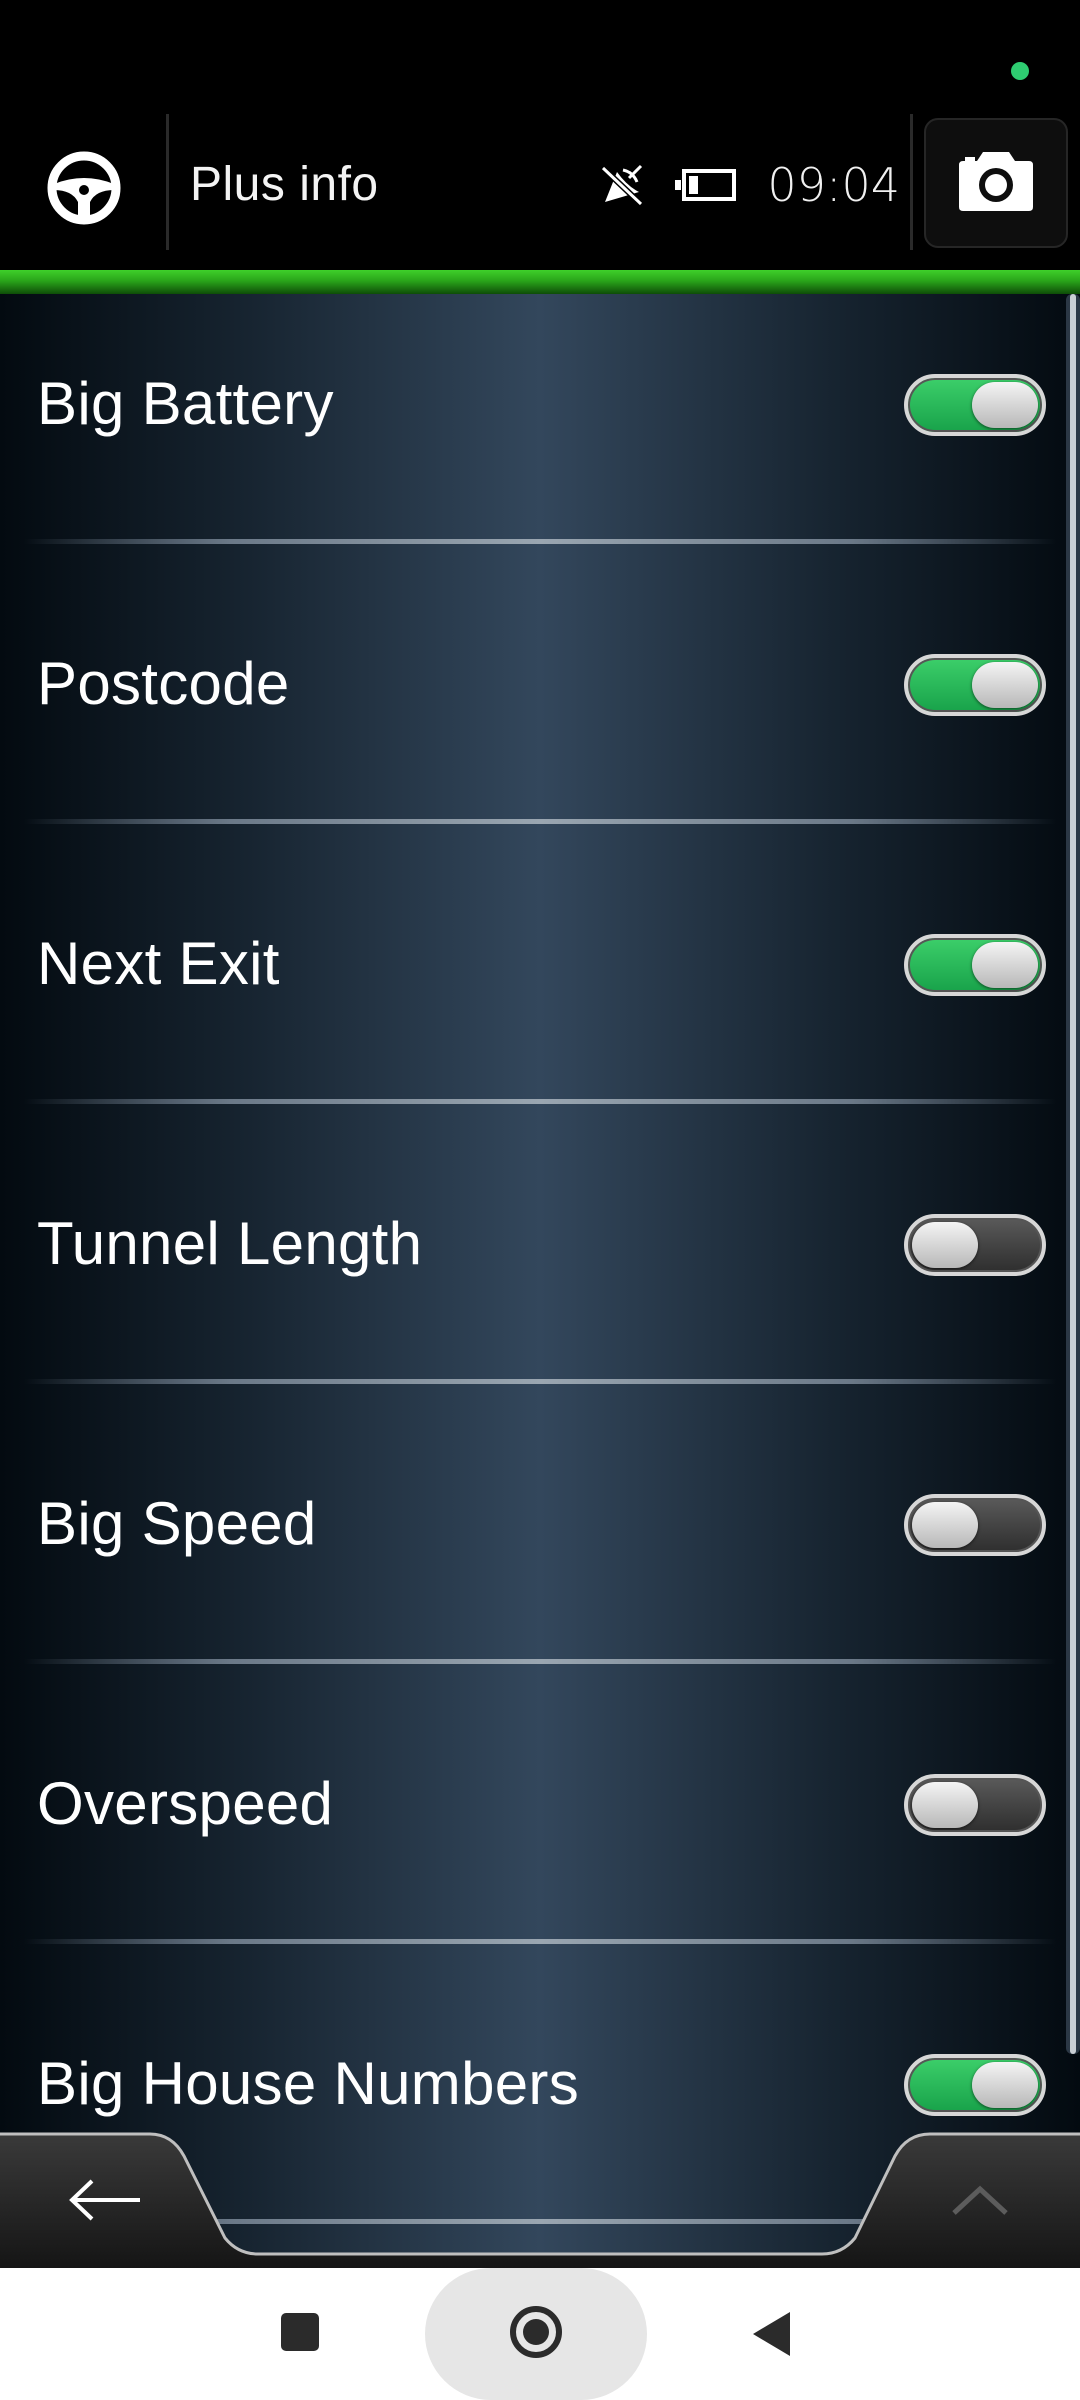 This screenshot has width=1080, height=2400. Describe the element at coordinates (533, 1834) in the screenshot. I see `setting-row-overspeed: Overspeed` at that location.